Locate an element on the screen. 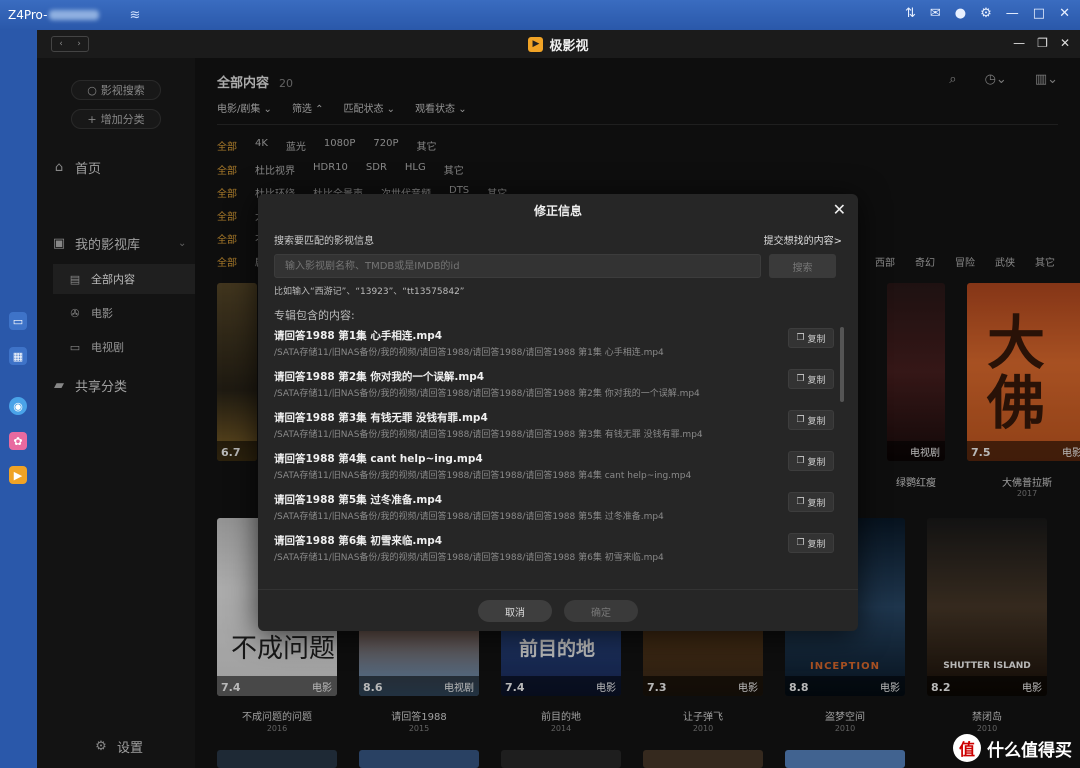 The image size is (1080, 768). mail-icon: ✉ is located at coordinates (935, 13).